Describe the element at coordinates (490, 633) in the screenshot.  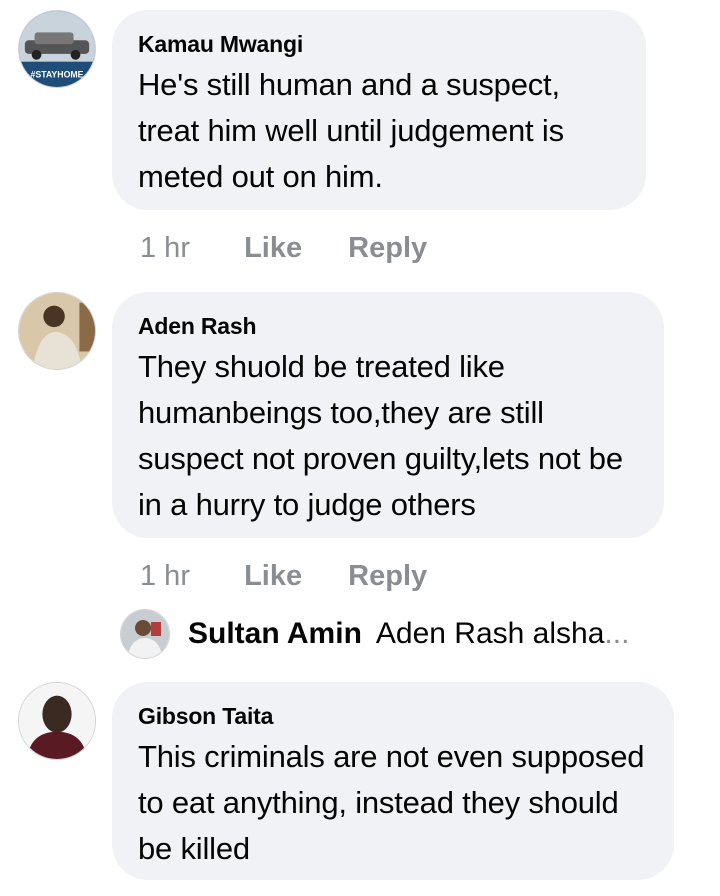
I see `reply-text: Aden Rash alsha` at that location.